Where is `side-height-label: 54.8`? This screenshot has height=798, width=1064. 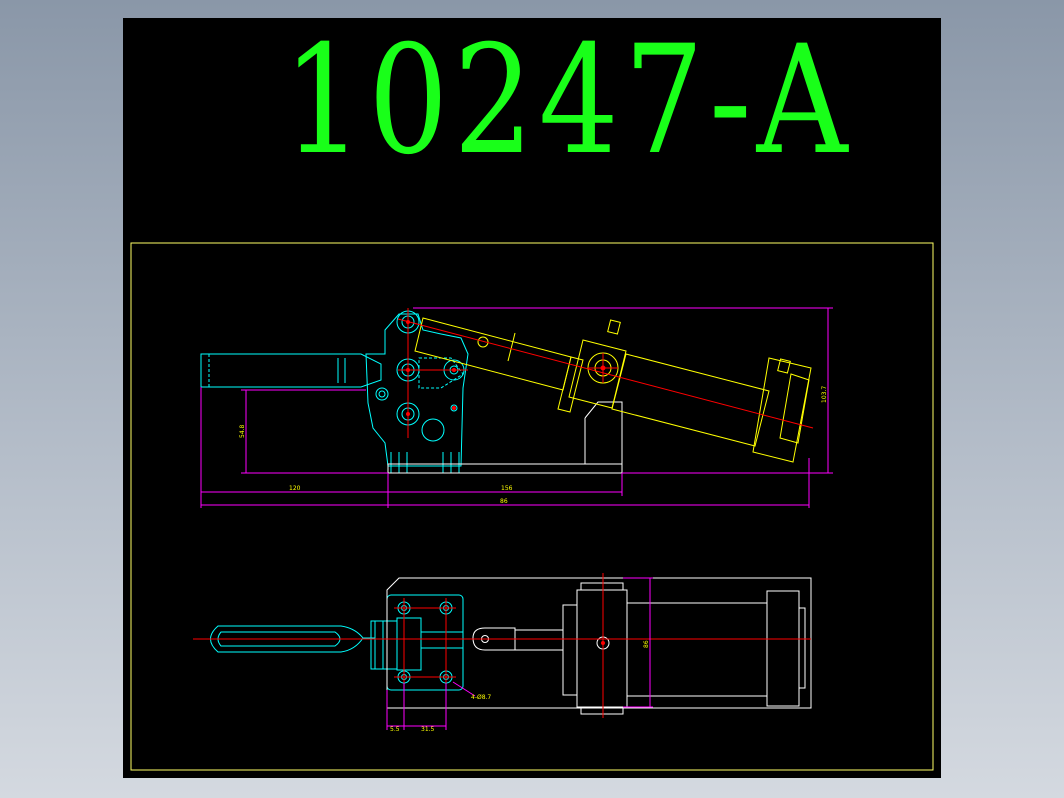 side-height-label: 54.8 is located at coordinates (242, 431).